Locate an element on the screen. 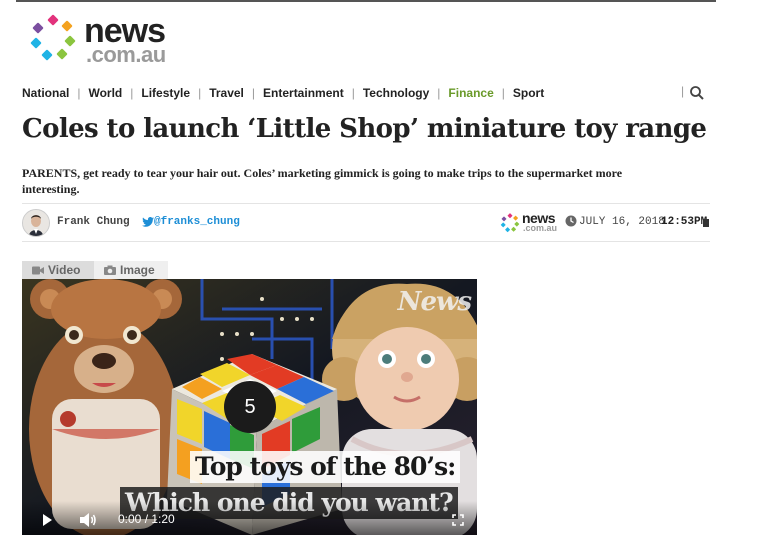 The width and height of the screenshot is (770, 537). source-logo: news .com.au is located at coordinates (531, 223).